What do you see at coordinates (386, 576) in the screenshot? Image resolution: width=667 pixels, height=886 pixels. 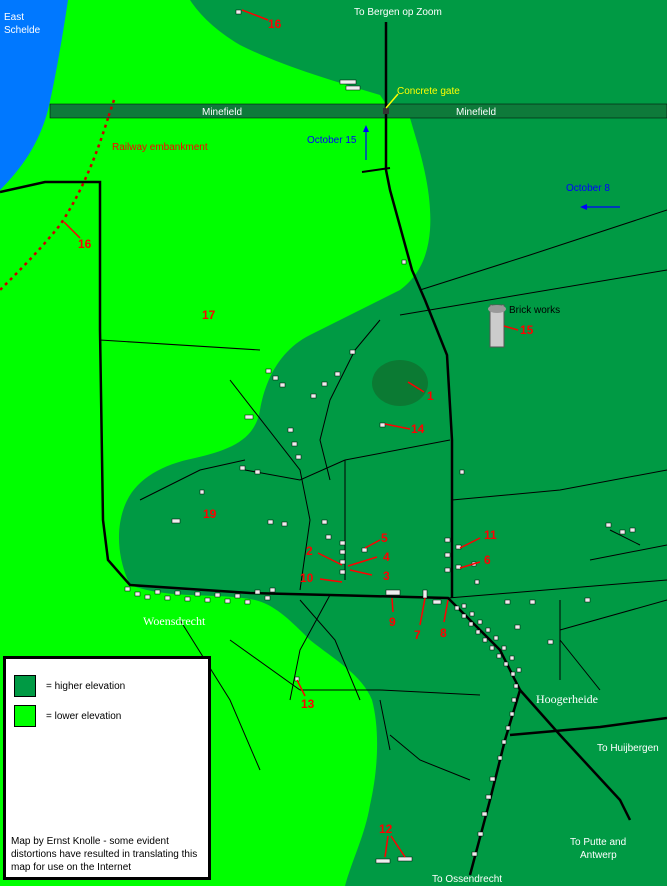 I see `marker-3: 3` at bounding box center [386, 576].